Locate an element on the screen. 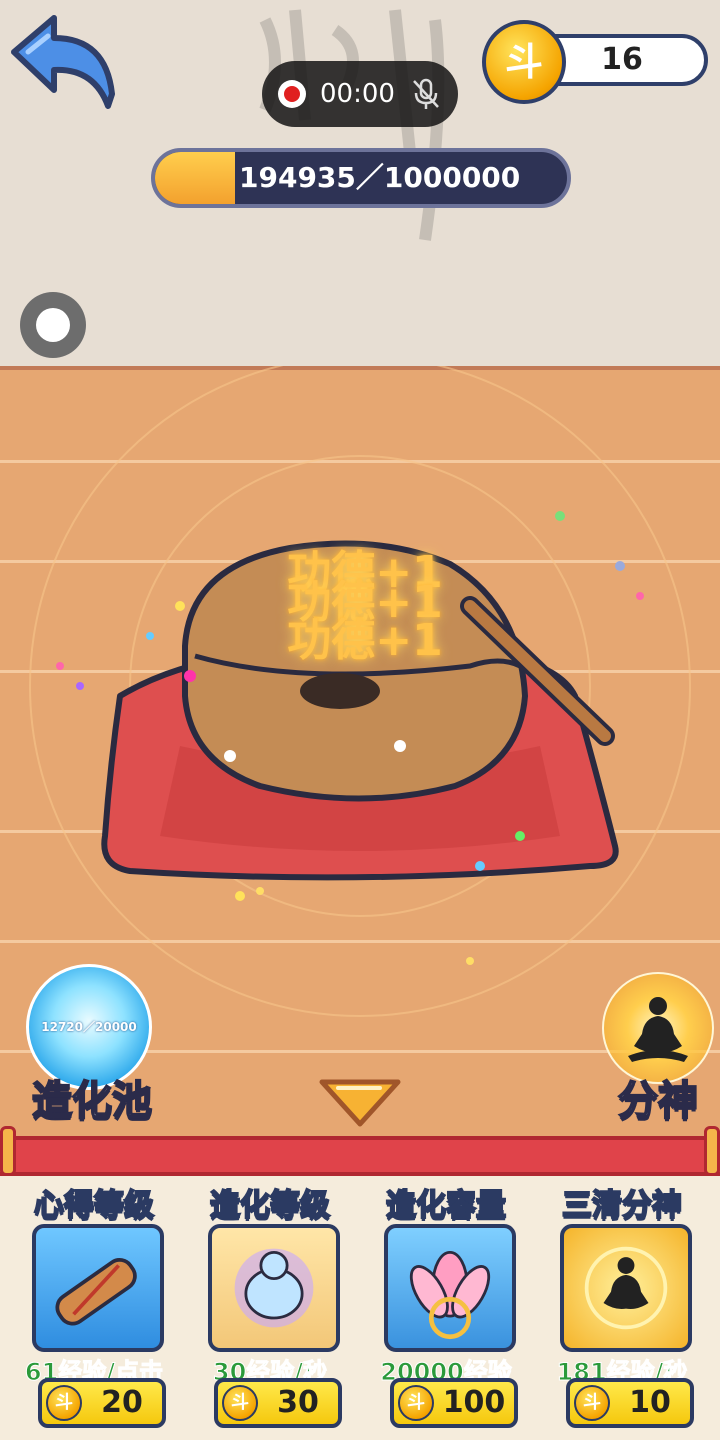  card-title: 心得等级 is located at coordinates (94, 1205).